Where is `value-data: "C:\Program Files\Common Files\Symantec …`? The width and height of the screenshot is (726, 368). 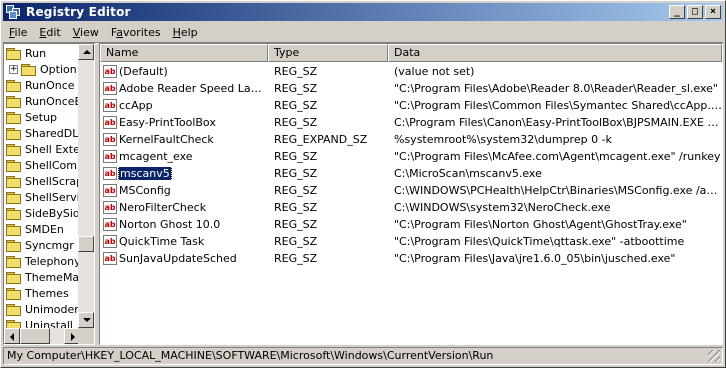
value-data: "C:\Program Files\Common Files\Symantec … is located at coordinates (558, 105).